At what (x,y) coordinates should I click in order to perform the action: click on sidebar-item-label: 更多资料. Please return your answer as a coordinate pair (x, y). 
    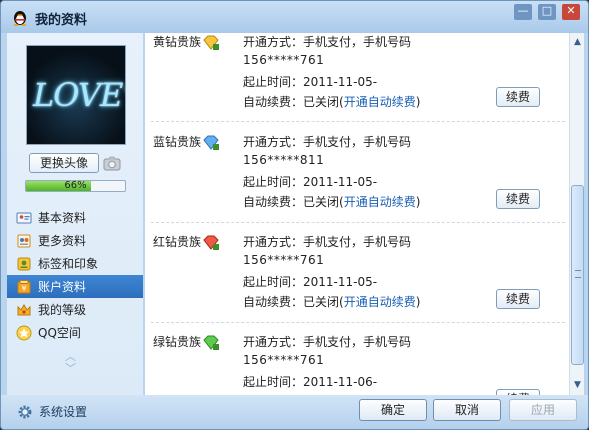
    Looking at the image, I should click on (62, 241).